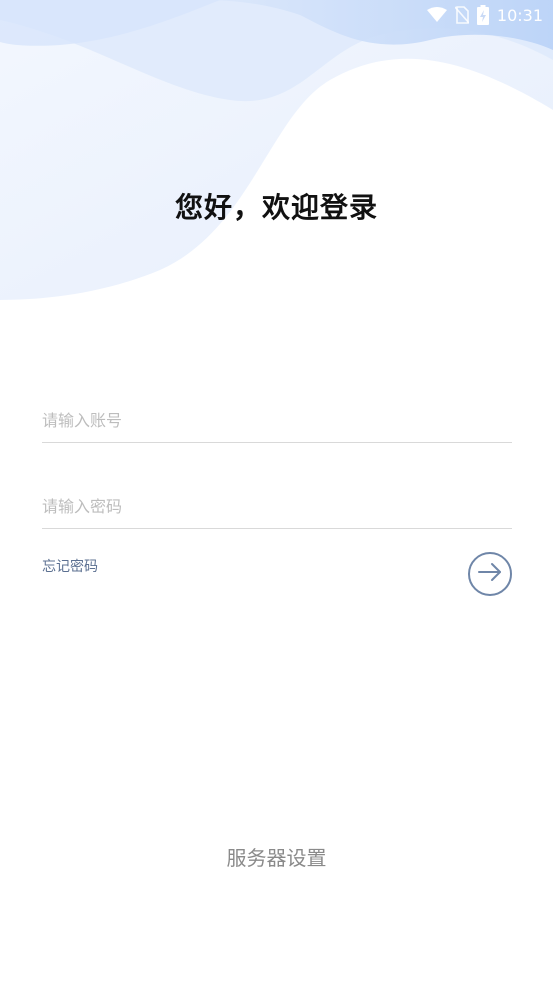 This screenshot has width=553, height=983. I want to click on account-field, so click(277, 420).